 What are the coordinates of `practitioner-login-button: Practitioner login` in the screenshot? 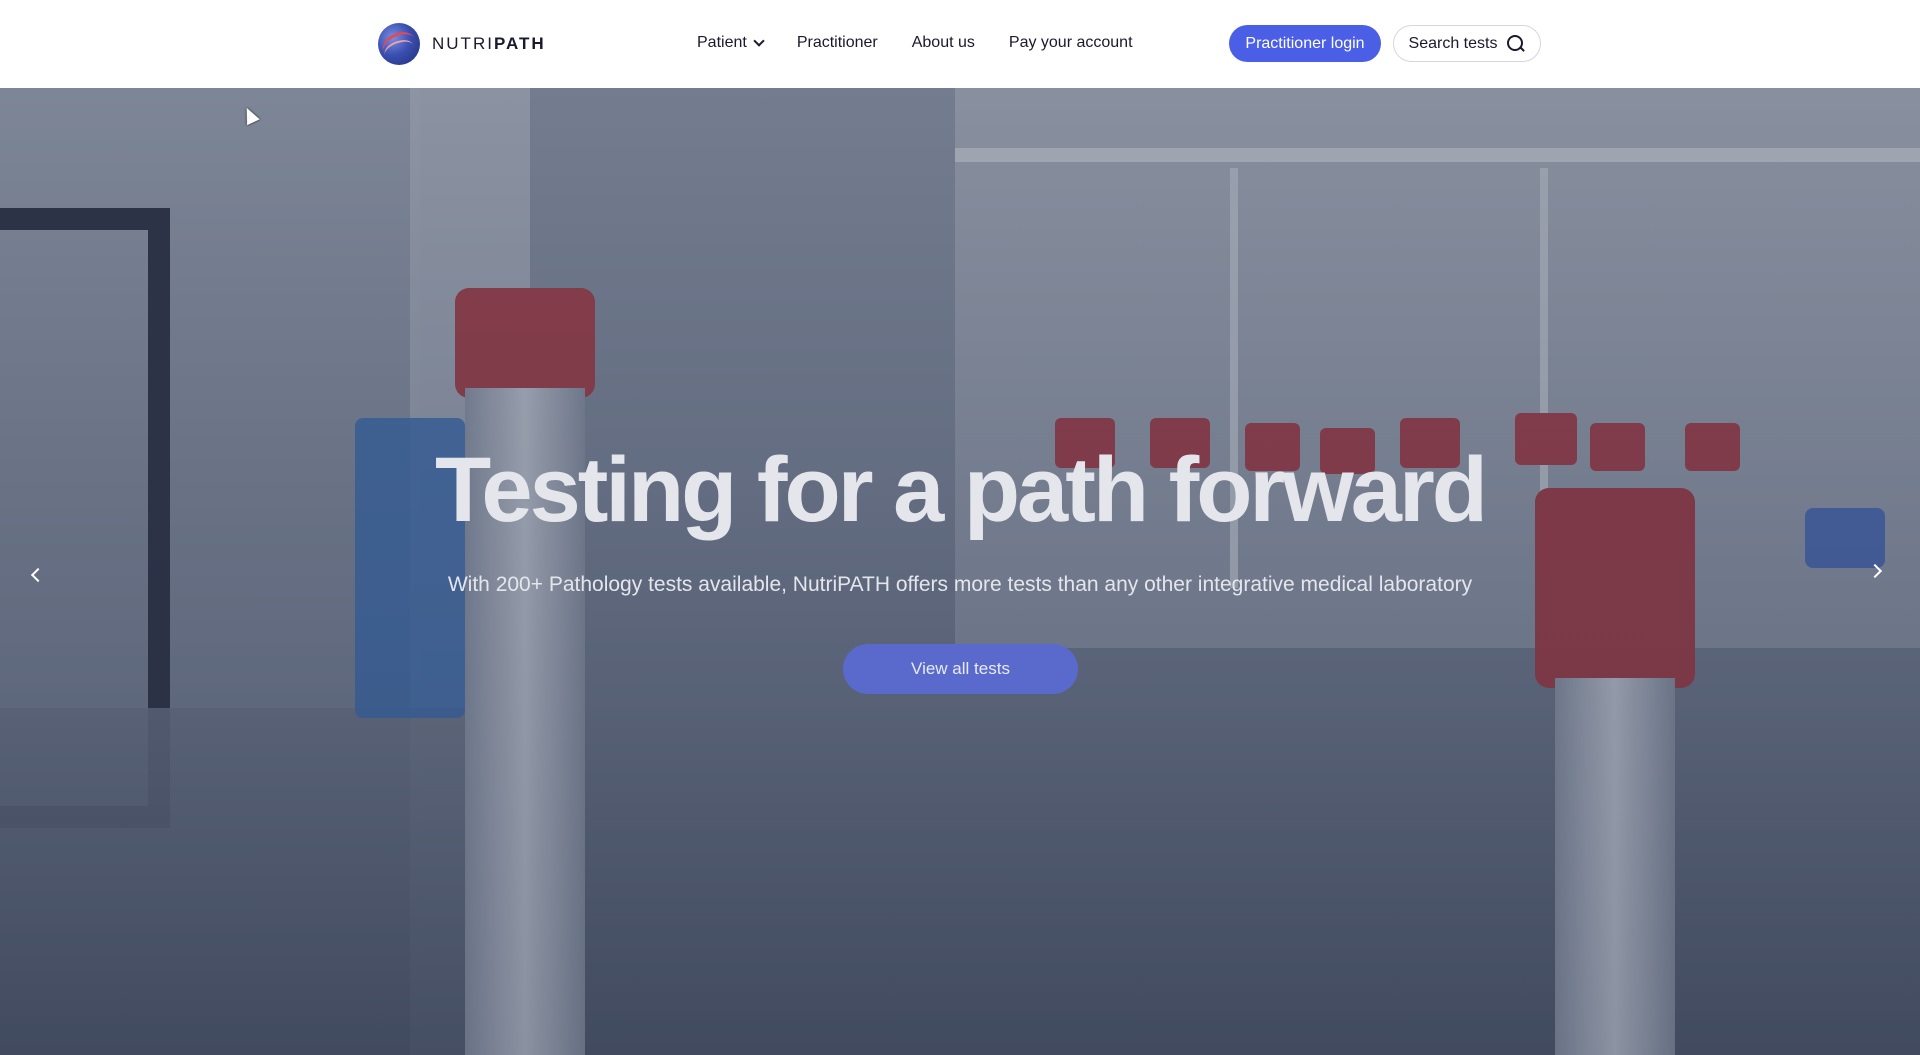 It's located at (1305, 43).